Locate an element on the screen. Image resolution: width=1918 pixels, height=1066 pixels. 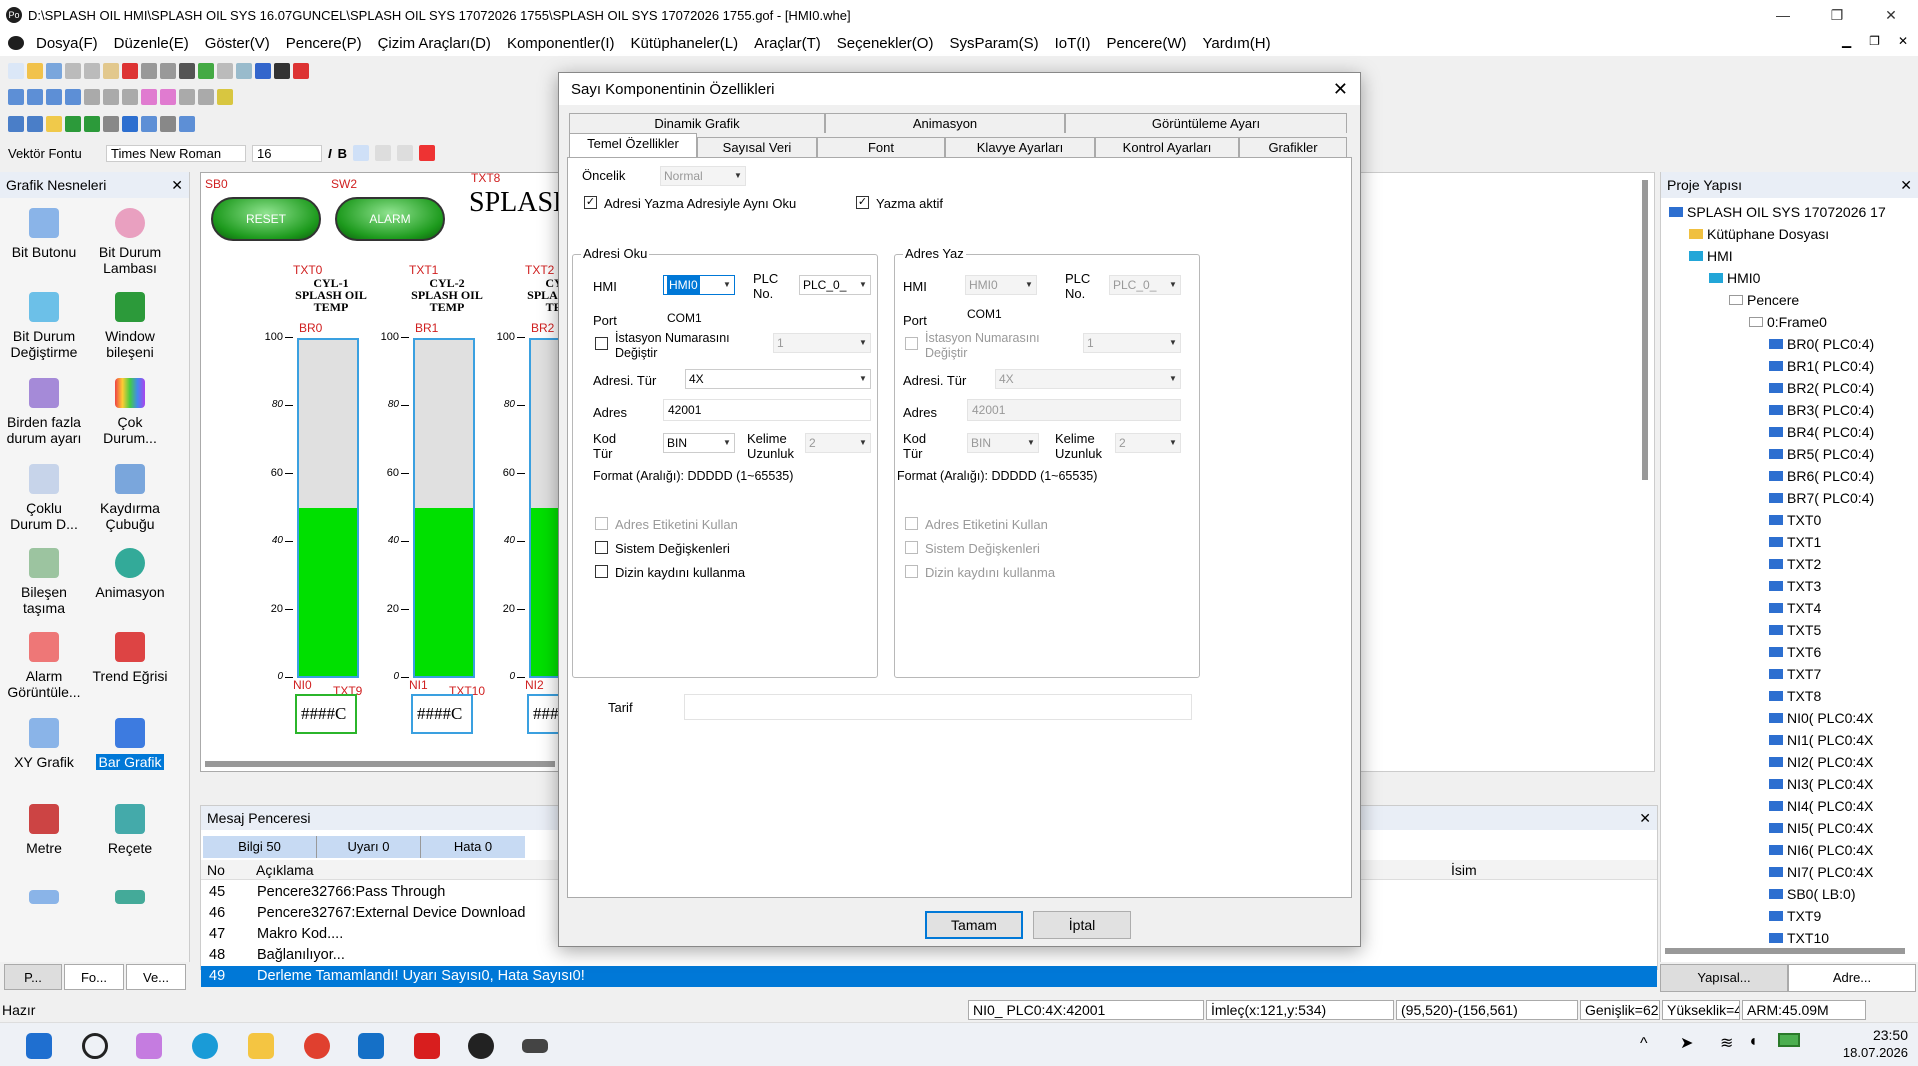
redo-icon is located at coordinates (168, 71).